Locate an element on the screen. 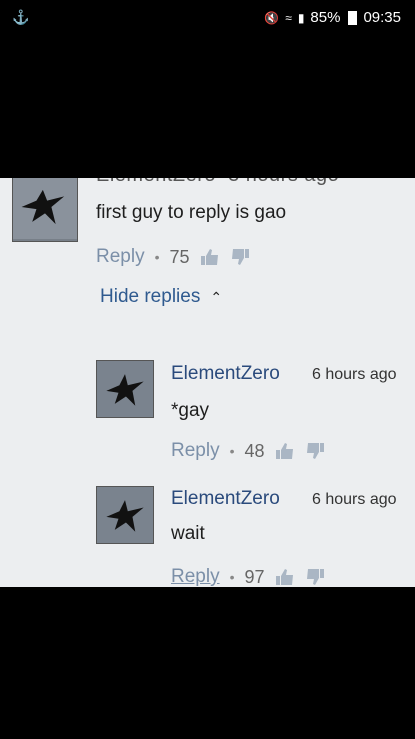 The width and height of the screenshot is (415, 739). clock: 09:35 is located at coordinates (382, 17).